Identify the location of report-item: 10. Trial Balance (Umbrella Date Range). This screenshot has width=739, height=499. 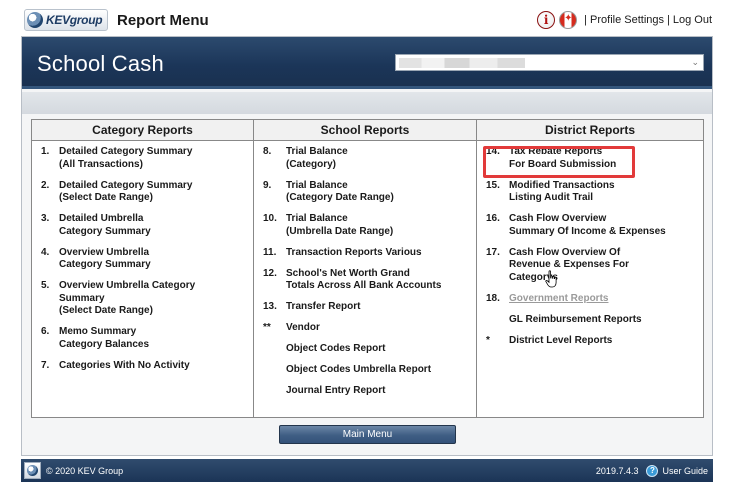
(365, 225).